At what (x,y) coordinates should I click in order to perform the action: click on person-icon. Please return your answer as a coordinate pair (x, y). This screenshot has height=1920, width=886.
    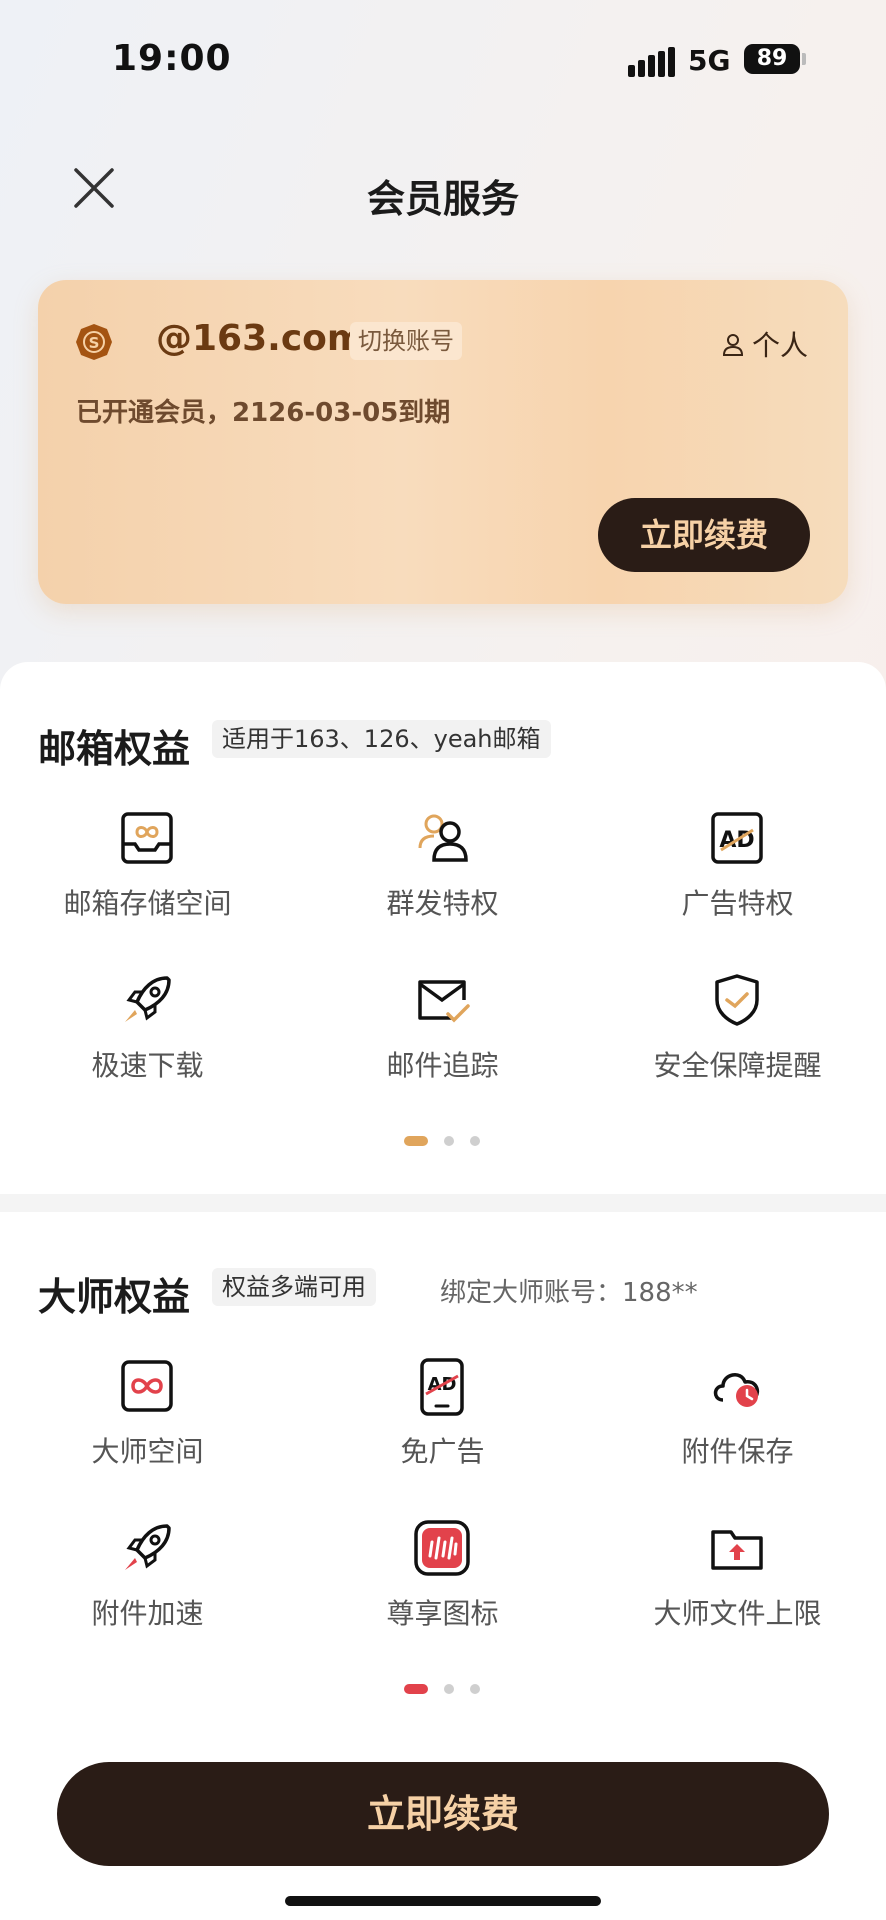
    Looking at the image, I should click on (732, 345).